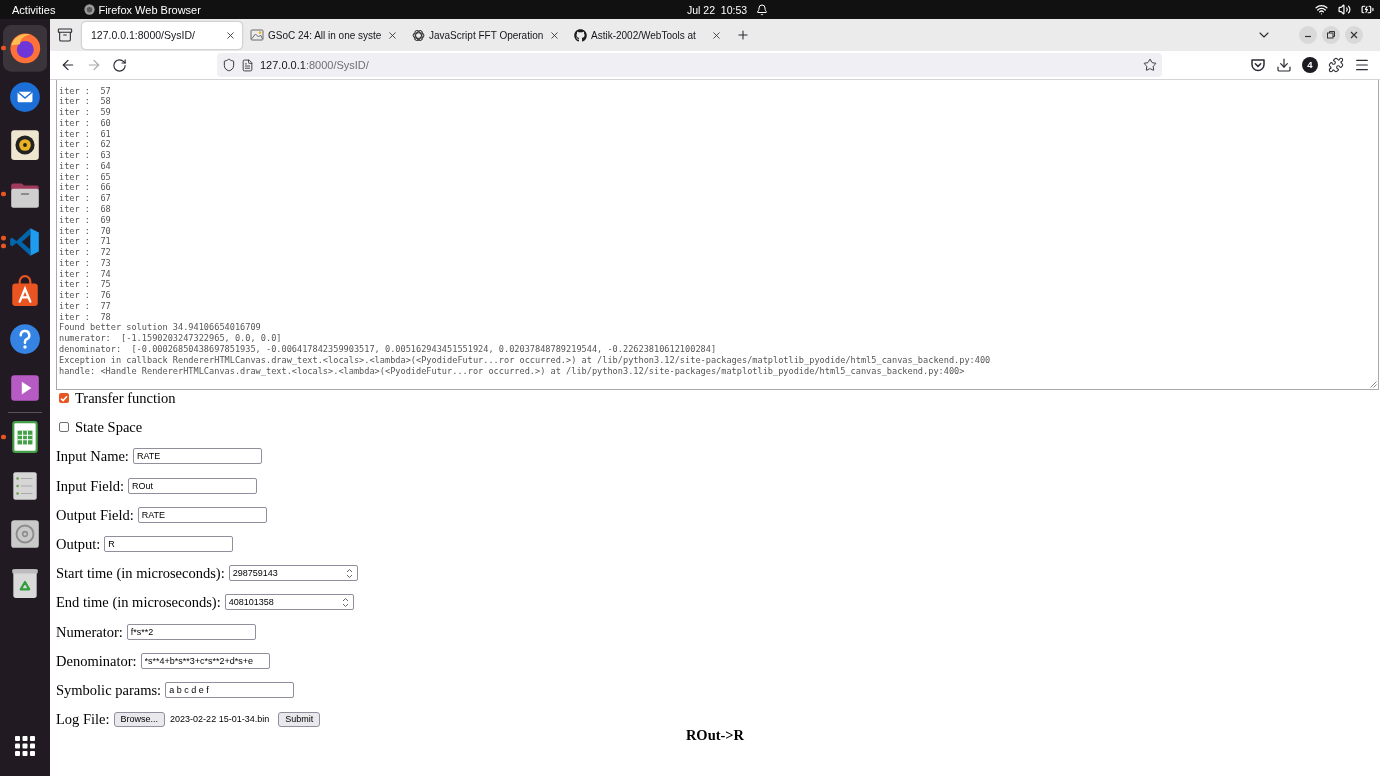 Image resolution: width=1380 pixels, height=776 pixels. What do you see at coordinates (257, 35) in the screenshot?
I see `image-icon` at bounding box center [257, 35].